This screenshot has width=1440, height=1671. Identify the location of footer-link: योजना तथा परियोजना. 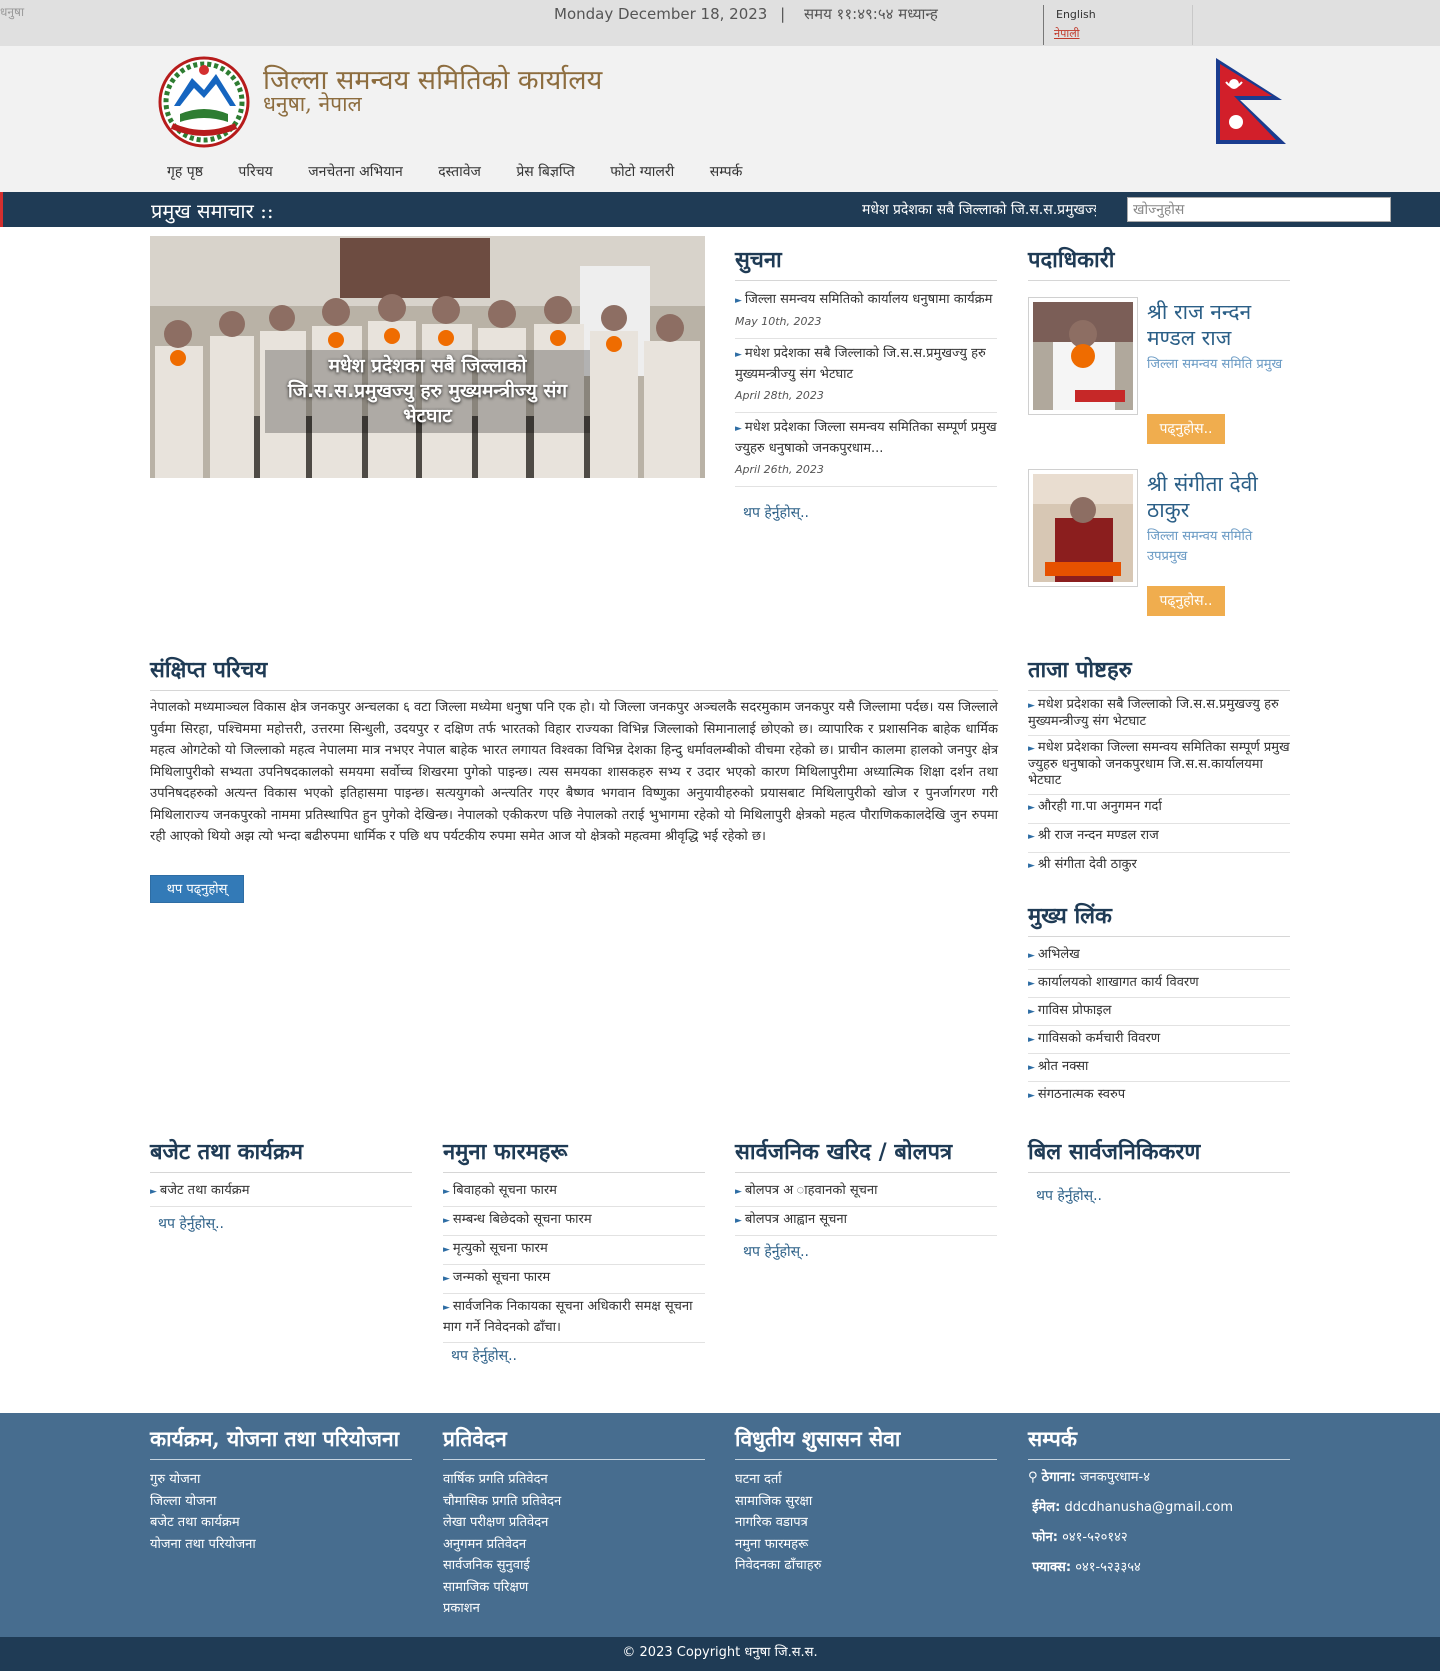
(203, 1545).